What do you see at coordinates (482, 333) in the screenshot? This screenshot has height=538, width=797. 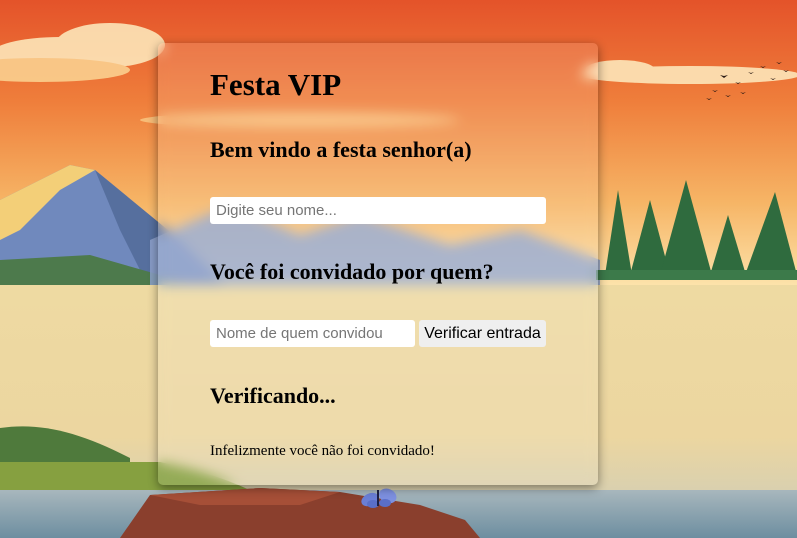 I see `verify-entry-button: Verificar entrada` at bounding box center [482, 333].